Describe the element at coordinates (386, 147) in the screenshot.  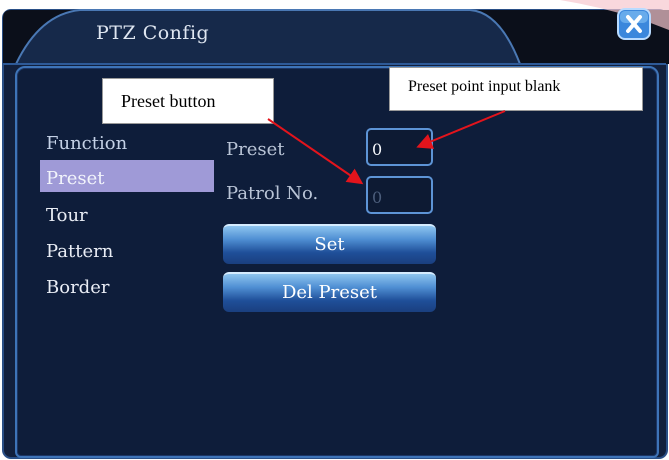
I see `annotation-arrows` at that location.